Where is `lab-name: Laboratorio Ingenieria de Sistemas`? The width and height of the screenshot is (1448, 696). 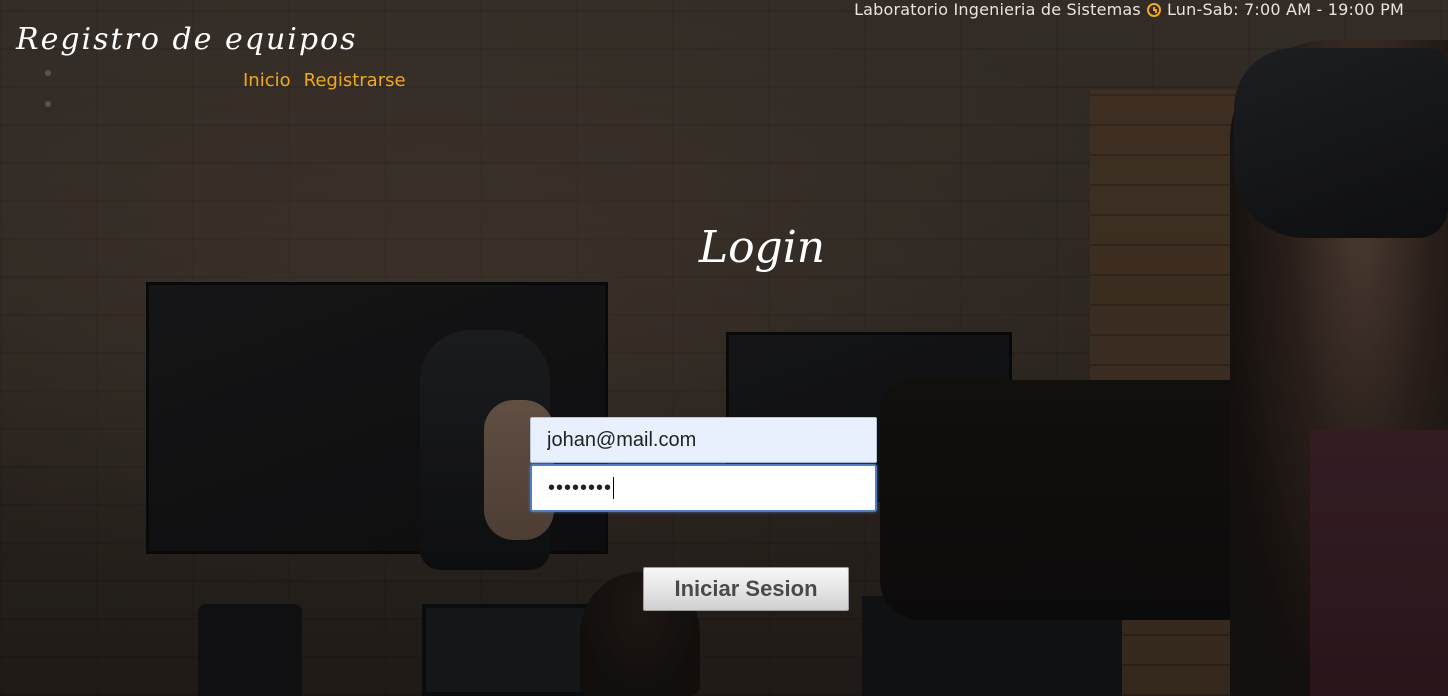
lab-name: Laboratorio Ingenieria de Sistemas is located at coordinates (997, 9).